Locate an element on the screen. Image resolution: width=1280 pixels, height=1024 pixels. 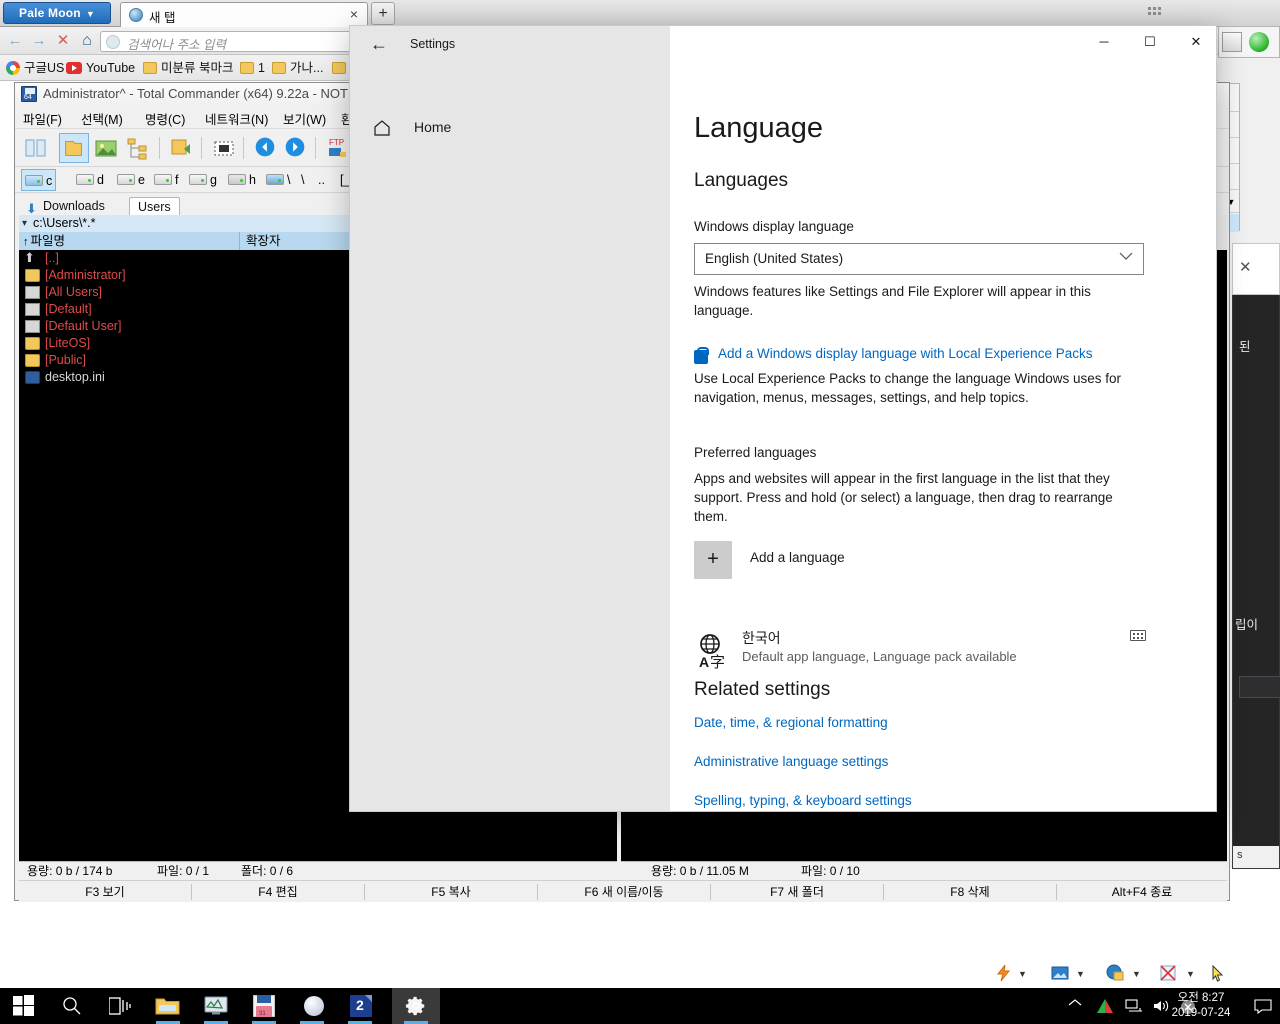
drive-h: h is located at coordinates (242, 180).